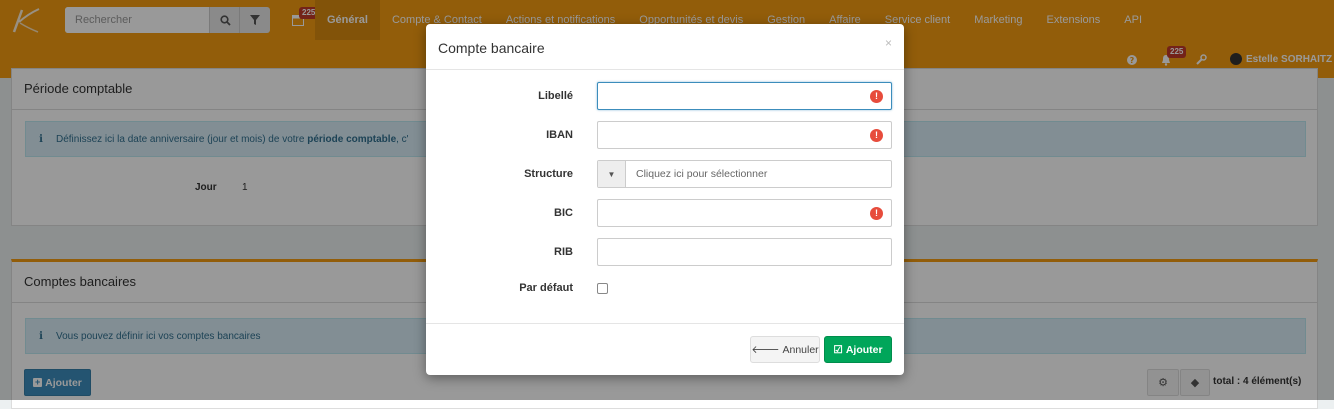  Describe the element at coordinates (765, 350) in the screenshot. I see `arrow-left-icon: 🡐` at that location.